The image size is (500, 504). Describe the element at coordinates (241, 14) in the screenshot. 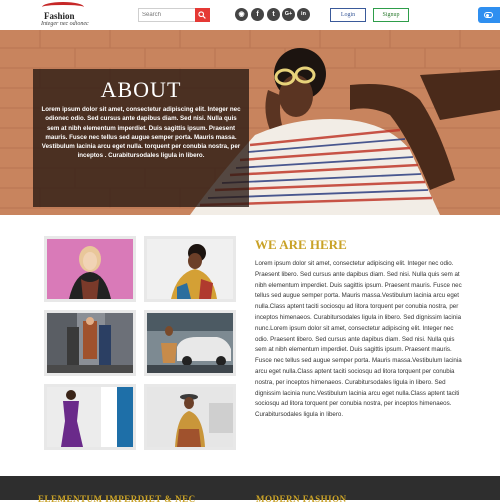

I see `rss-icon: ◉` at that location.